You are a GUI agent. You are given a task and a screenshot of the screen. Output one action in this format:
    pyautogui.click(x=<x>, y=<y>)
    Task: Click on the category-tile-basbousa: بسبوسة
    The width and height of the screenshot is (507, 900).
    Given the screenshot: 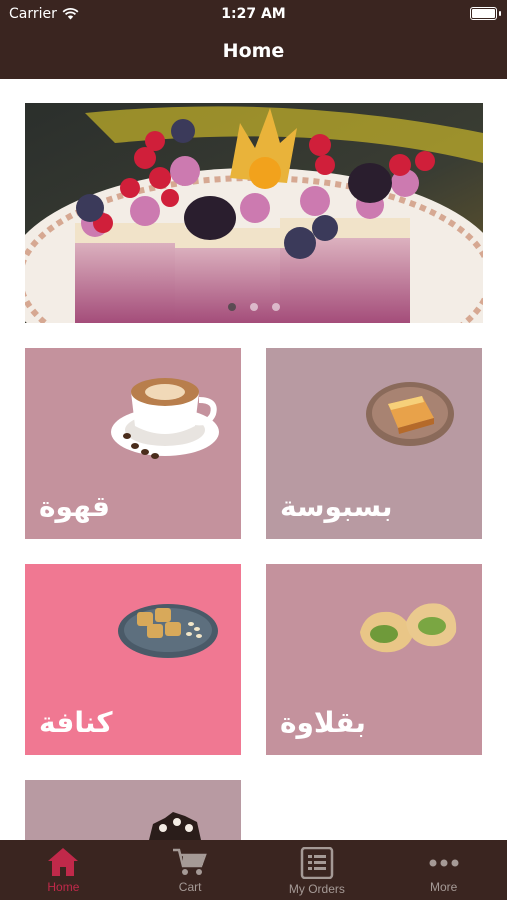 What is the action you would take?
    pyautogui.click(x=374, y=443)
    